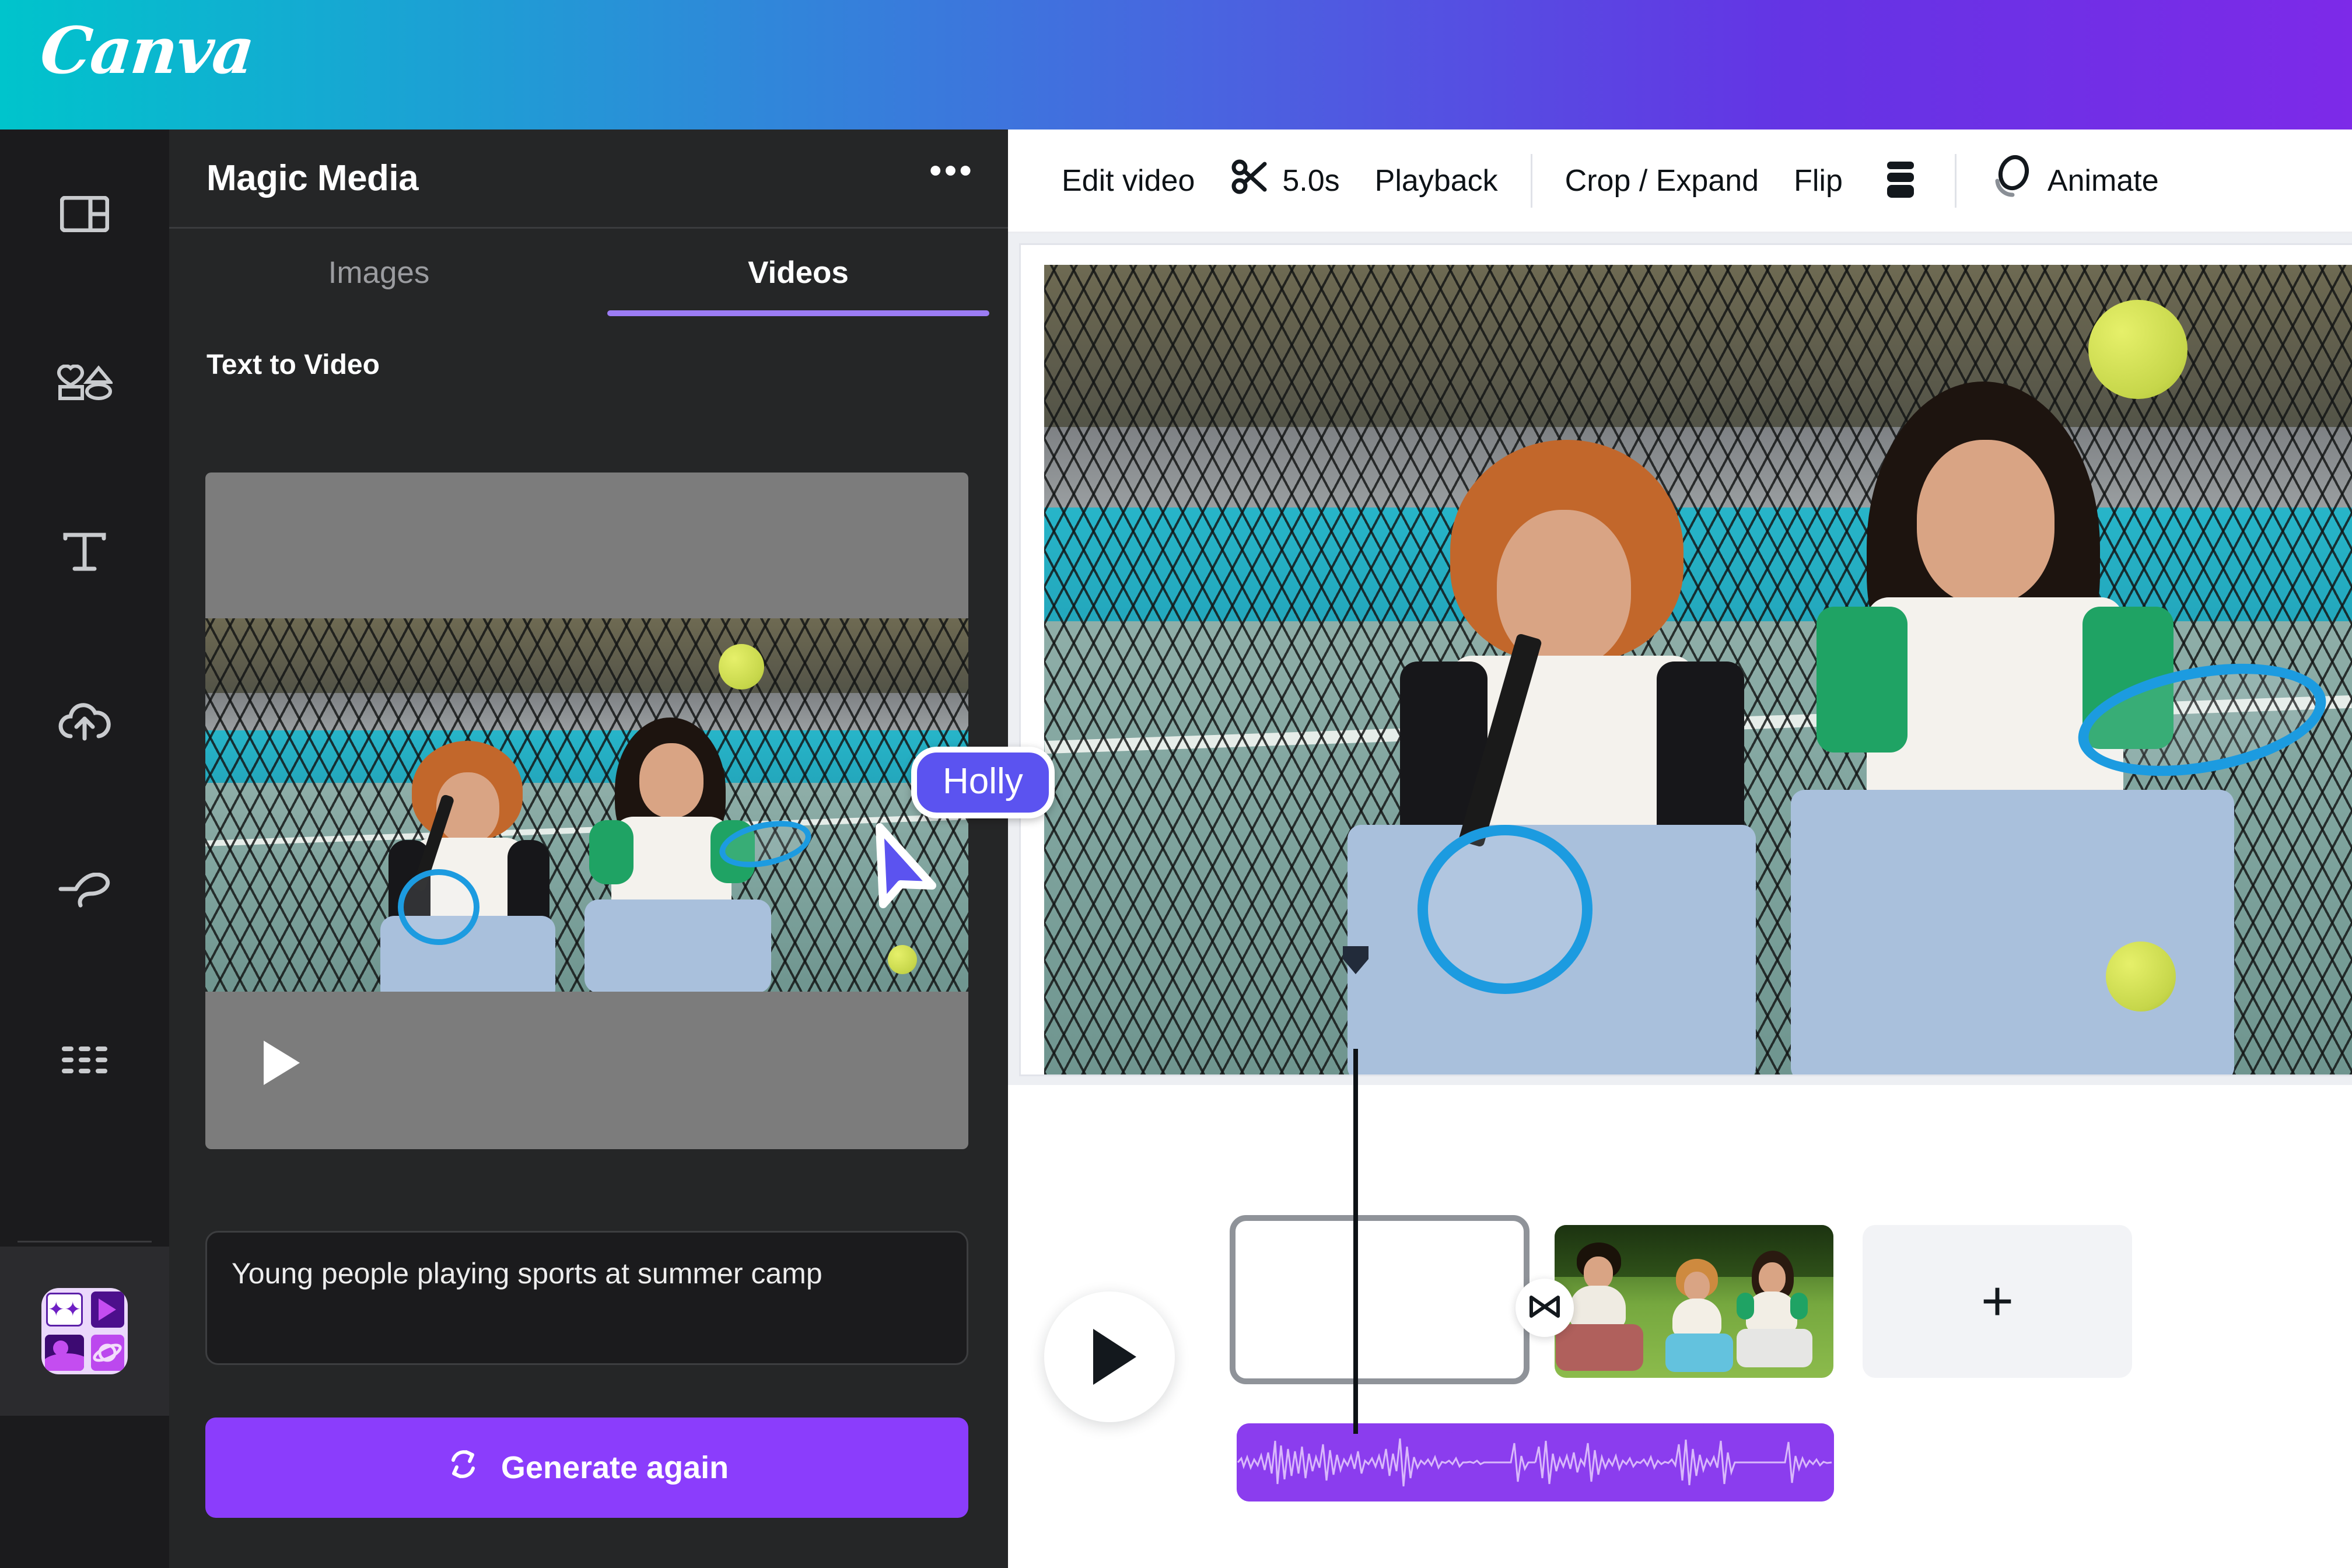  I want to click on canva-logo: Canva, so click(147, 50).